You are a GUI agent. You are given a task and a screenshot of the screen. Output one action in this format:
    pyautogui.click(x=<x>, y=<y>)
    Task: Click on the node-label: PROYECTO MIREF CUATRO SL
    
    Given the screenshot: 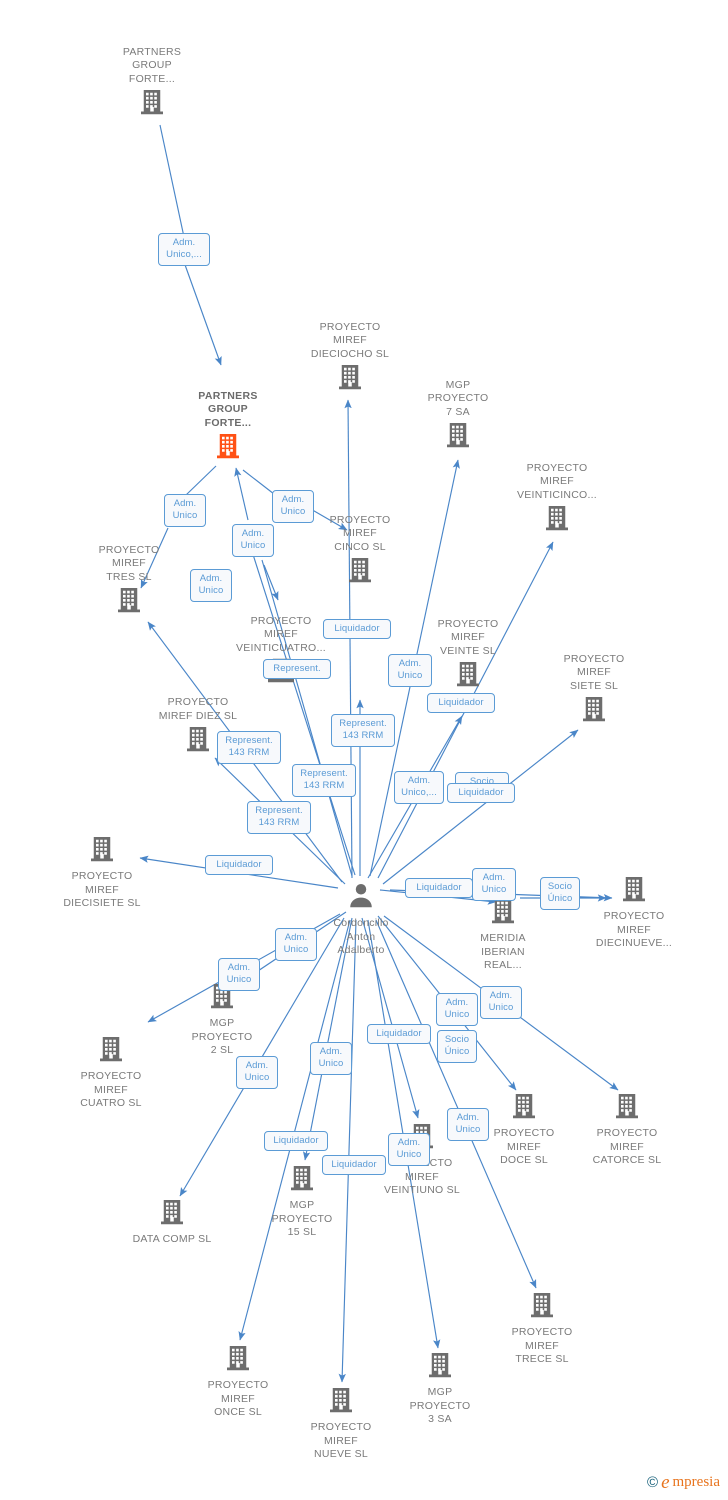 What is the action you would take?
    pyautogui.click(x=111, y=1089)
    